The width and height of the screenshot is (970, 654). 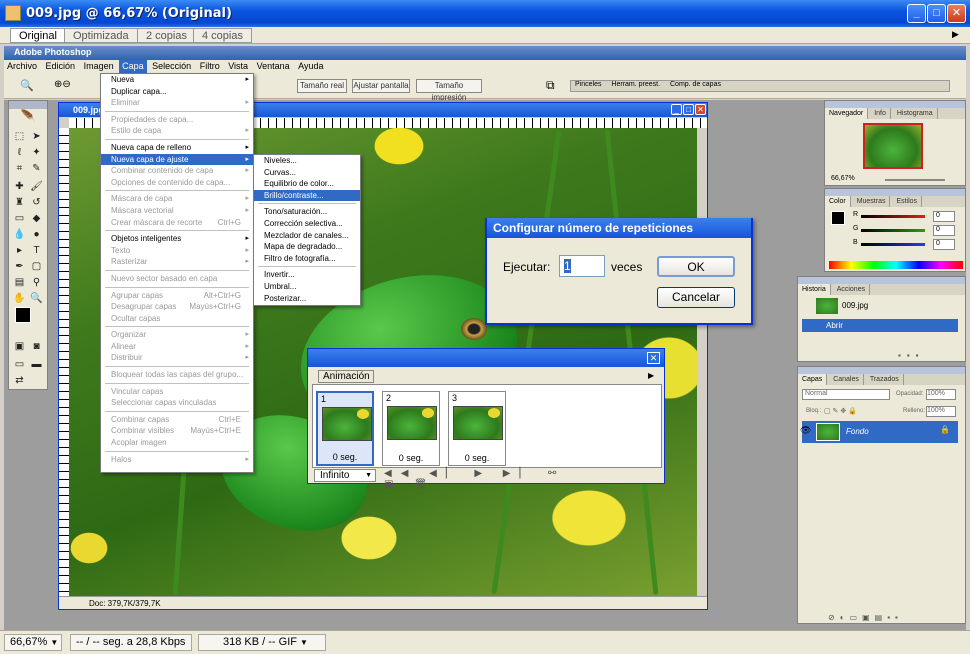 I want to click on shape-tool-icon: ▢, so click(x=36, y=267).